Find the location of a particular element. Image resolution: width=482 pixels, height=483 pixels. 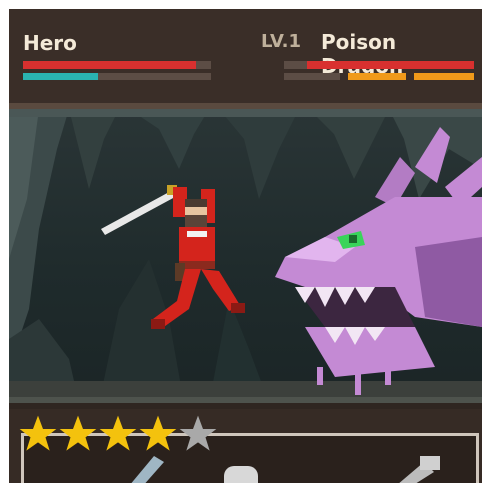

sword-item-icon is located at coordinates (147, 469).